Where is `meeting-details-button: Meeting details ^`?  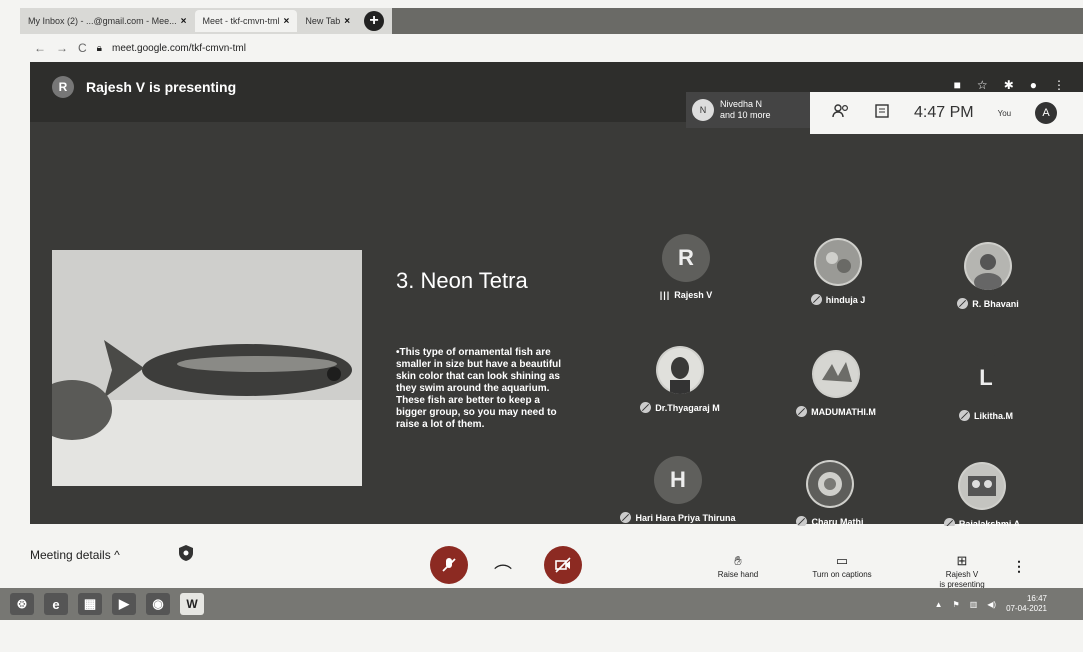 meeting-details-button: Meeting details ^ is located at coordinates (75, 555).